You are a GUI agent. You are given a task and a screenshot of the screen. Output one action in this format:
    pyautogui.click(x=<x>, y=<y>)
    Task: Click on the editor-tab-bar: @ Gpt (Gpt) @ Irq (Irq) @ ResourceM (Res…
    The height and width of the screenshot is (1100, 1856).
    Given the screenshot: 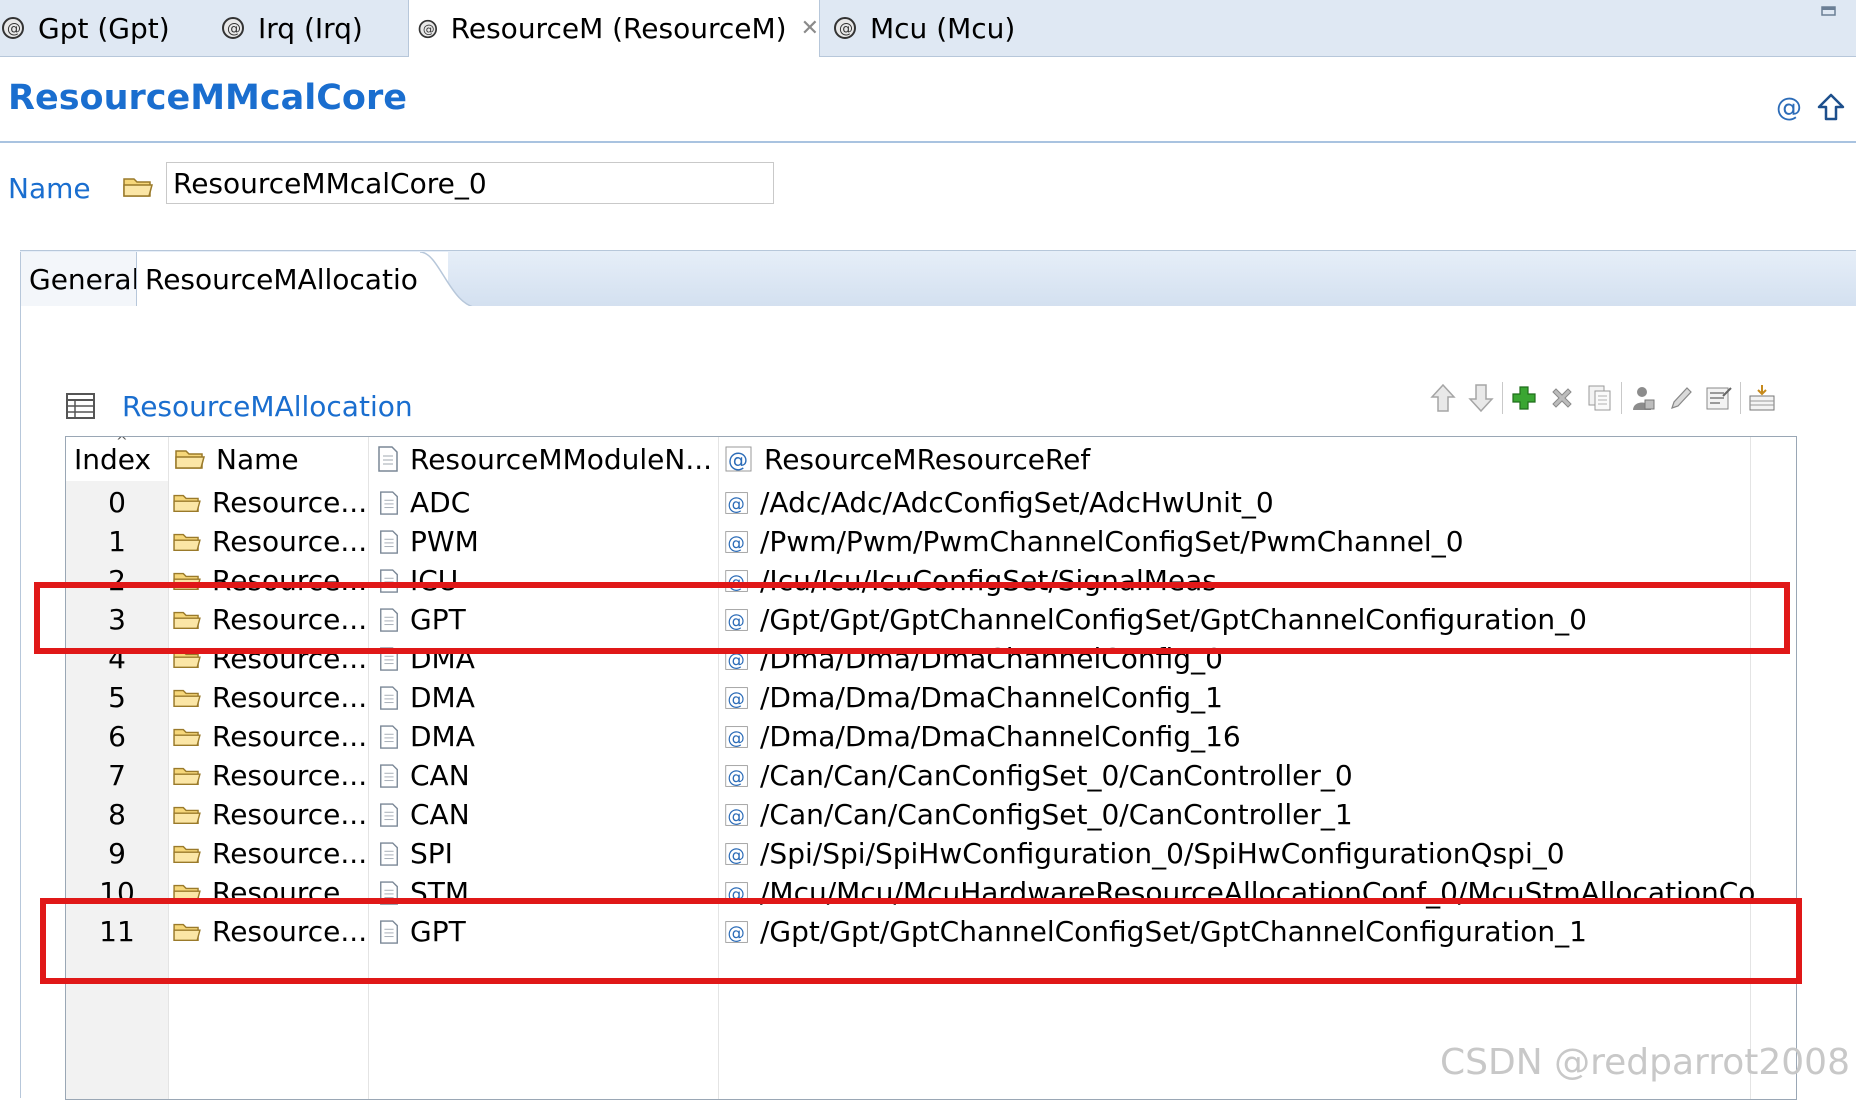 What is the action you would take?
    pyautogui.click(x=928, y=28)
    